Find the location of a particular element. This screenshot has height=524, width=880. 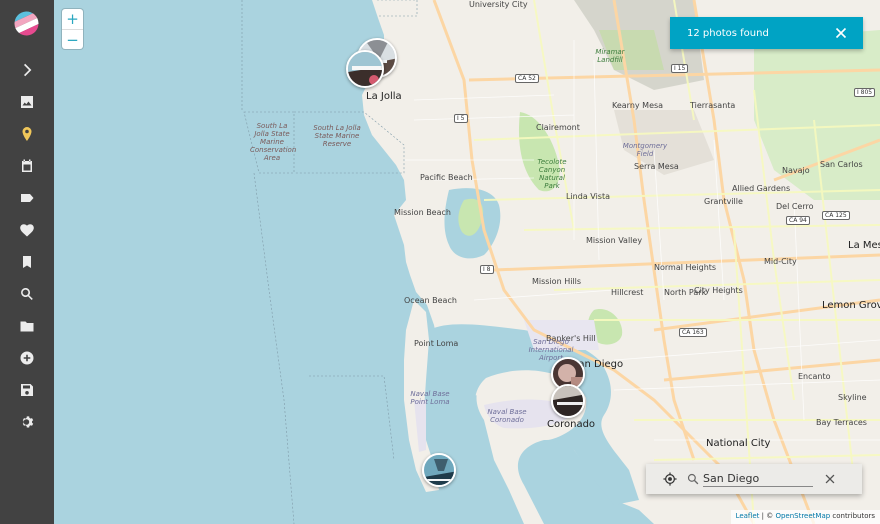

map-label-pacific-beach: Pacific Beach is located at coordinates (446, 177).